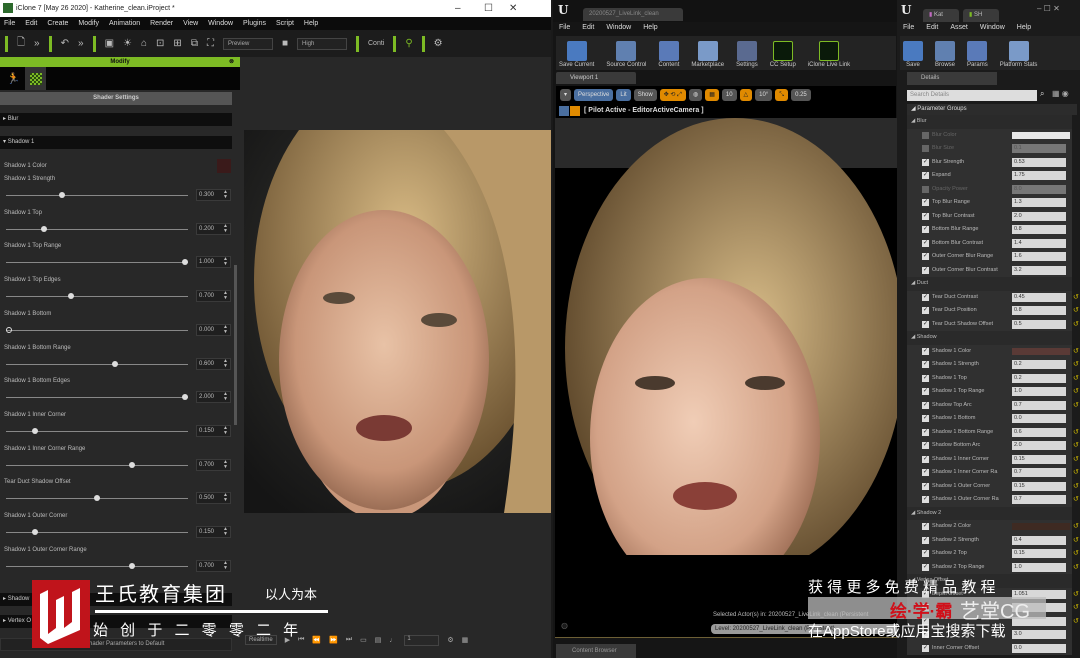  I want to click on maximize-button: ☐, so click(488, 8).